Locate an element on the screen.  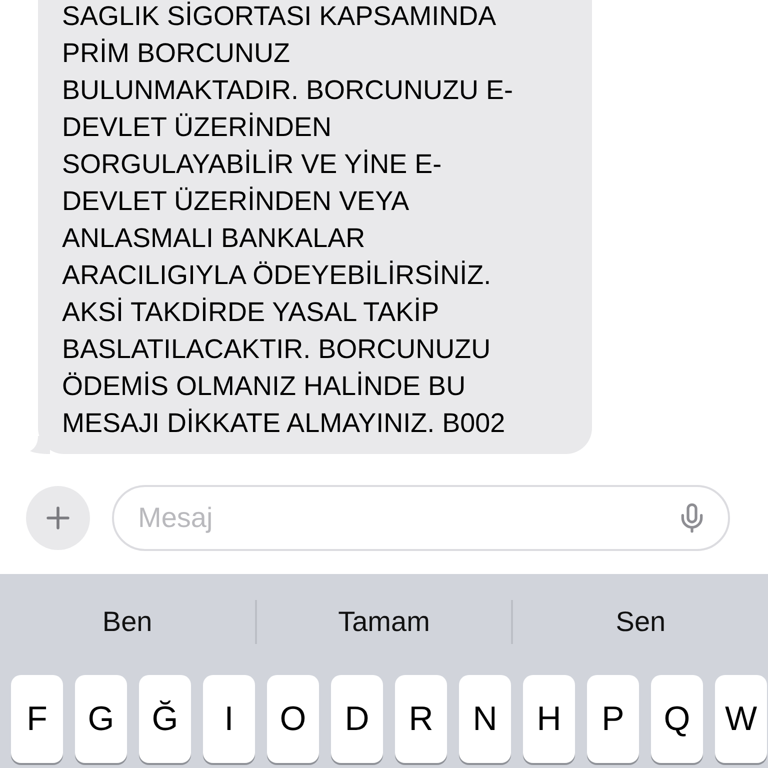
keyboard-key: Ğ is located at coordinates (165, 719).